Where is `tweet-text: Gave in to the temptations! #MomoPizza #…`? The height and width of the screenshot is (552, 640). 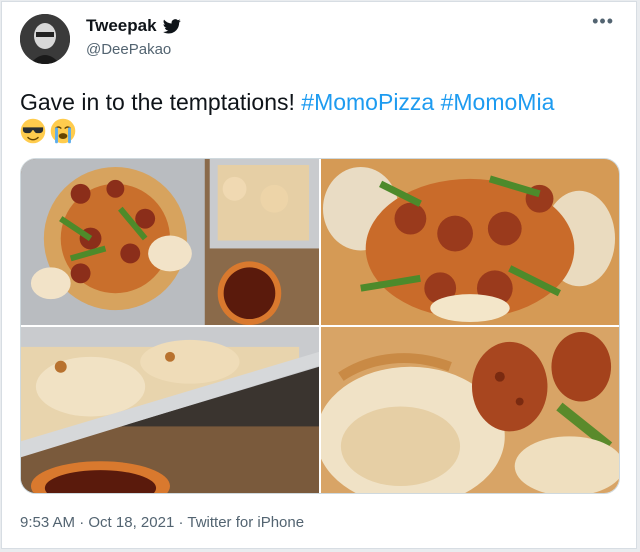 tweet-text: Gave in to the temptations! #MomoPizza #… is located at coordinates (320, 116).